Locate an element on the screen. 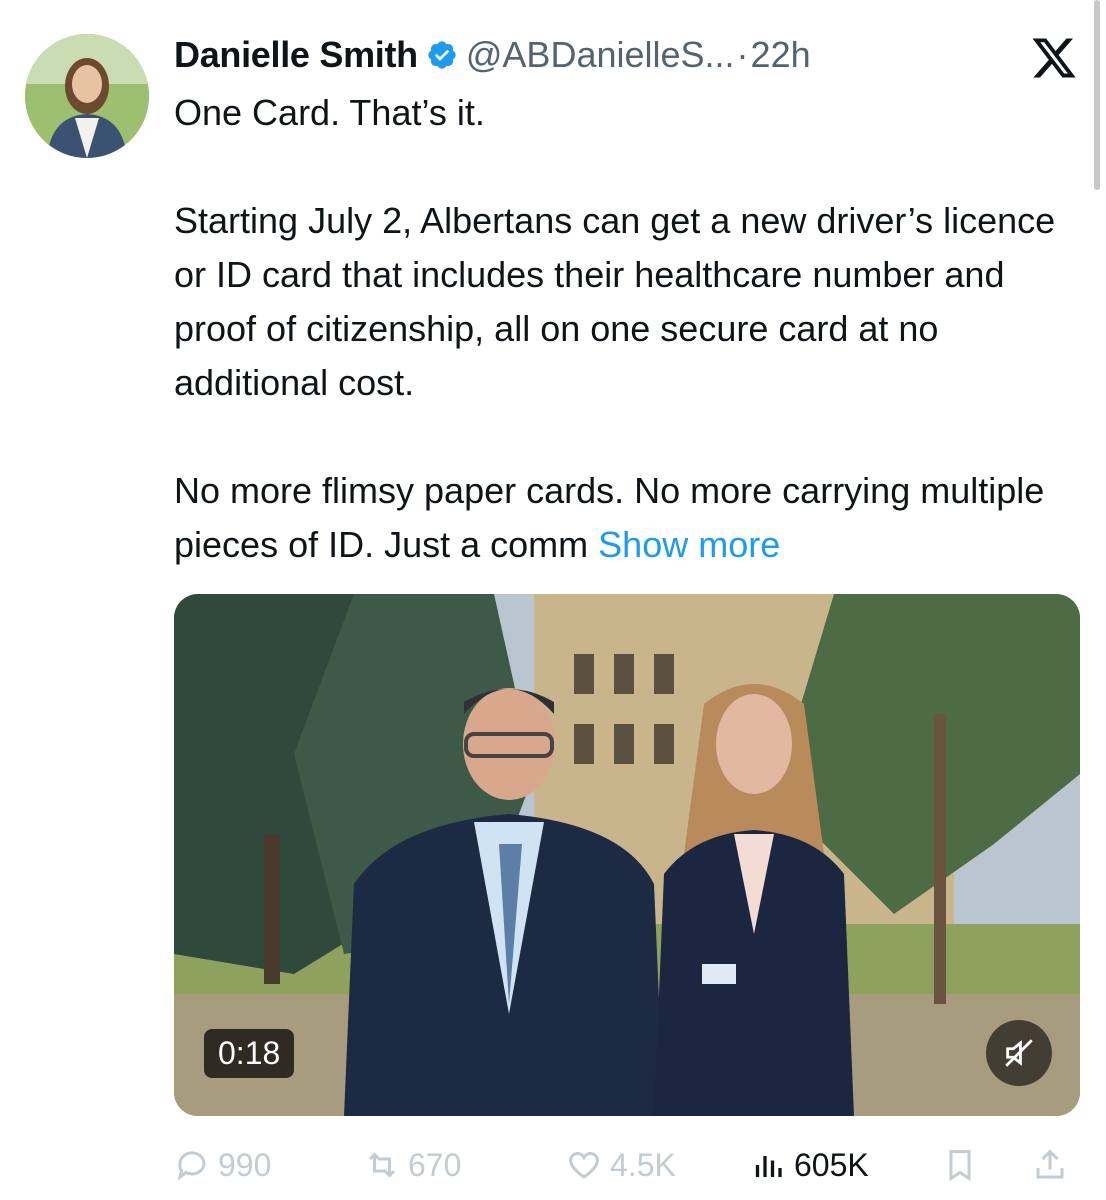 The width and height of the screenshot is (1106, 1200). mute-button is located at coordinates (1019, 1053).